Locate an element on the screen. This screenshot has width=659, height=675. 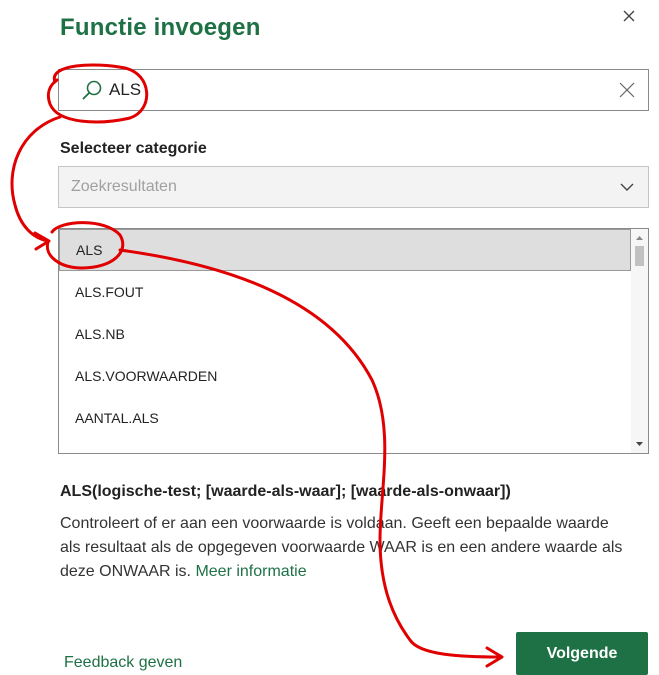
dialog-title: Functie invoegen is located at coordinates (160, 27).